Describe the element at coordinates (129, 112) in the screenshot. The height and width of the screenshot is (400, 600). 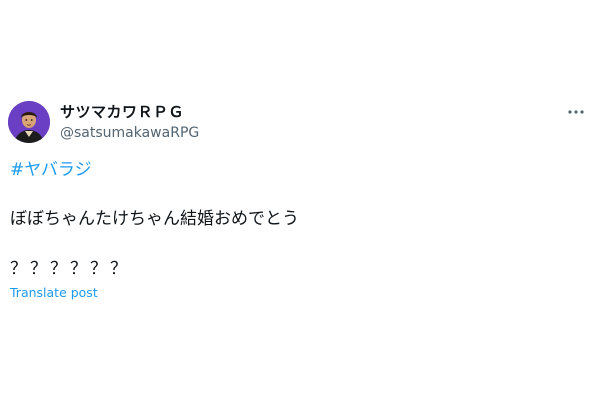
I see `display-name: サツマカワＲＰＧ` at that location.